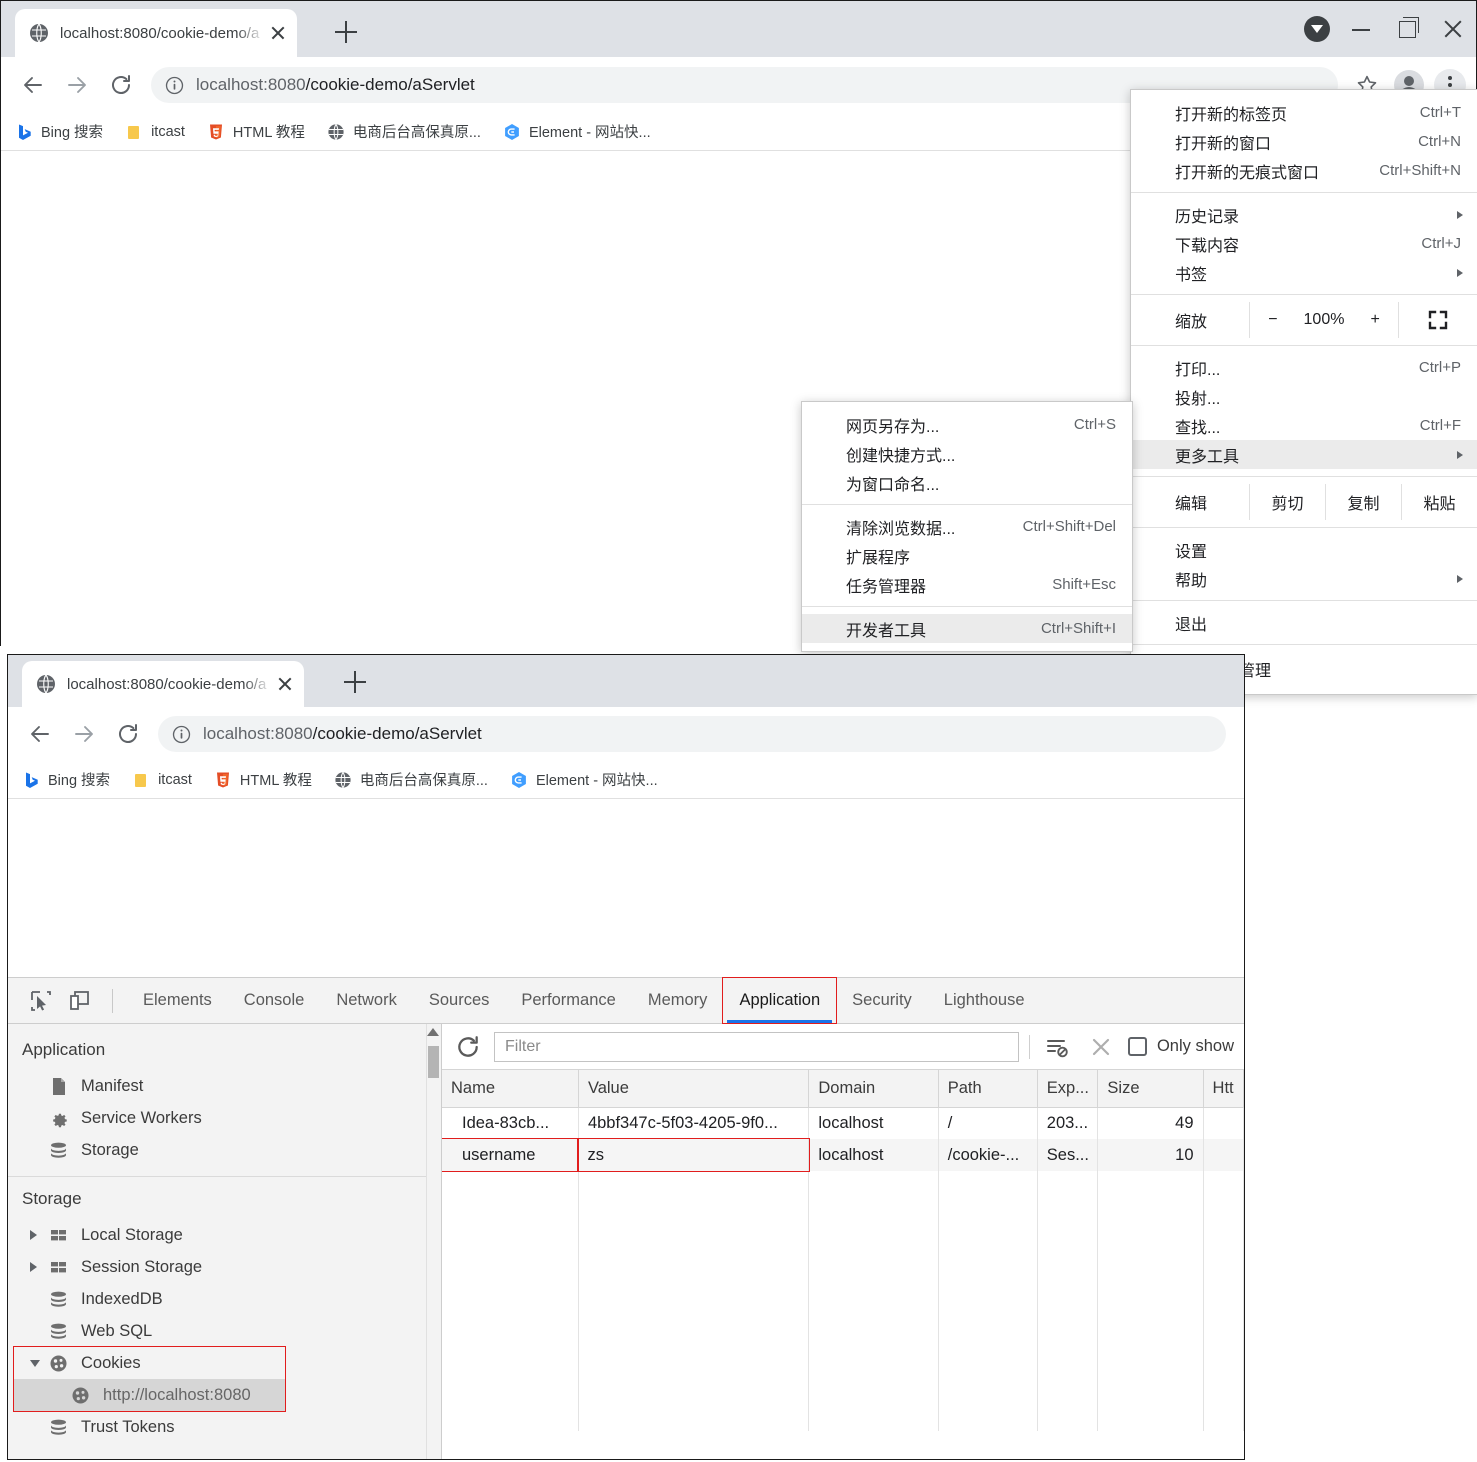  What do you see at coordinates (433, 1241) in the screenshot?
I see `sidebar-scrollbar` at bounding box center [433, 1241].